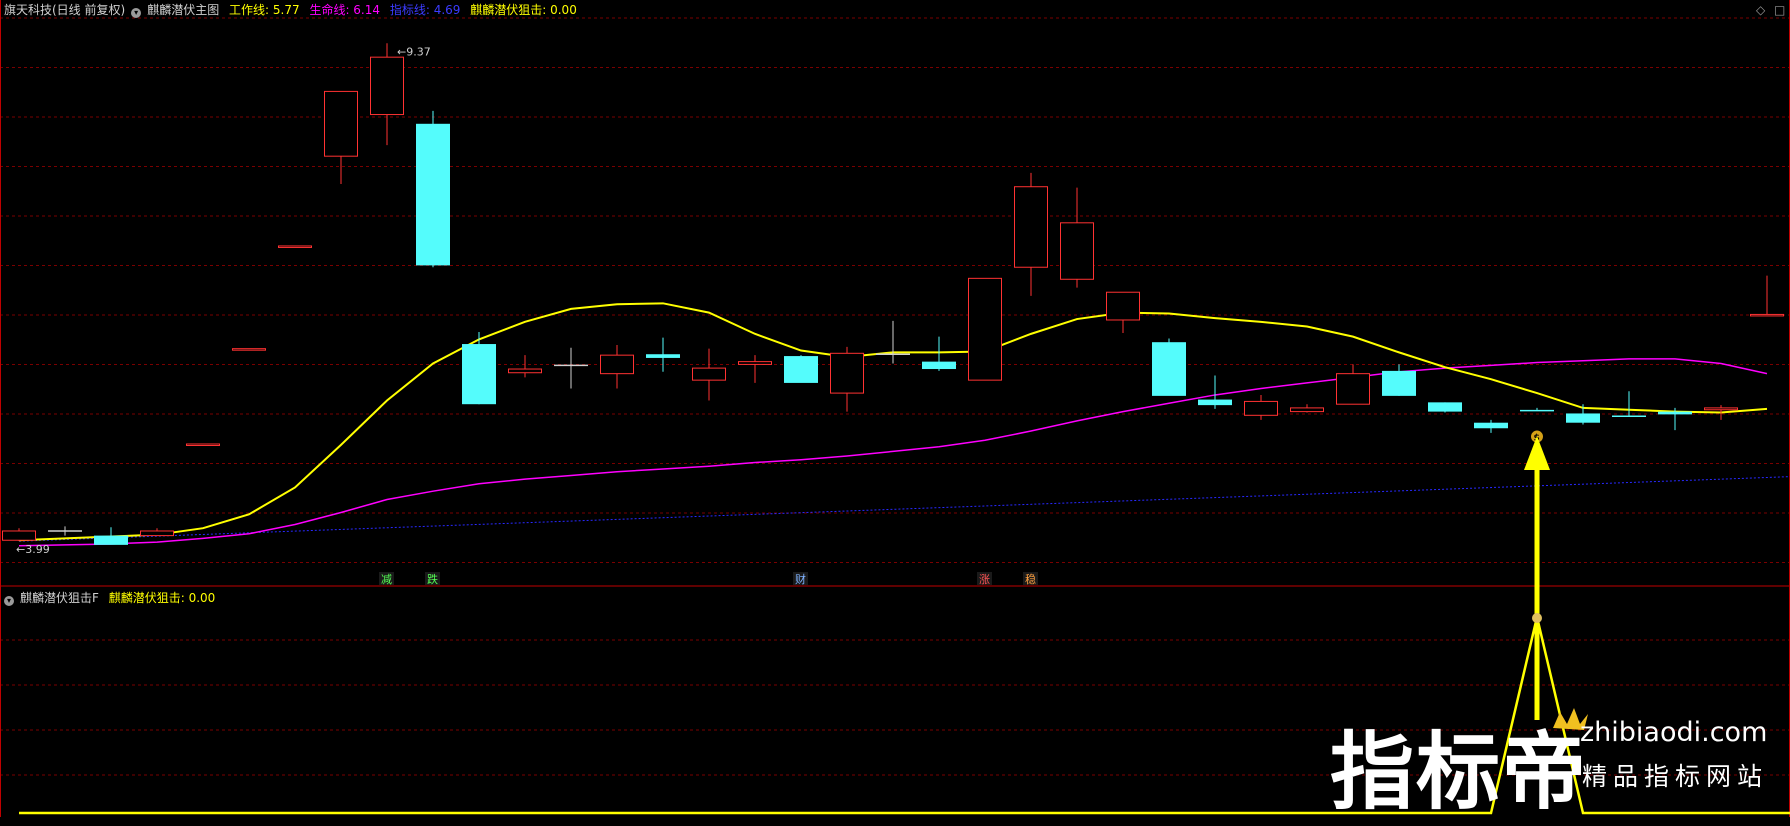 Image resolution: width=1790 pixels, height=826 pixels. Describe the element at coordinates (162, 598) in the screenshot. I see `sub-snipe-label: 麒麟潜伏狙击: 0.00` at that location.